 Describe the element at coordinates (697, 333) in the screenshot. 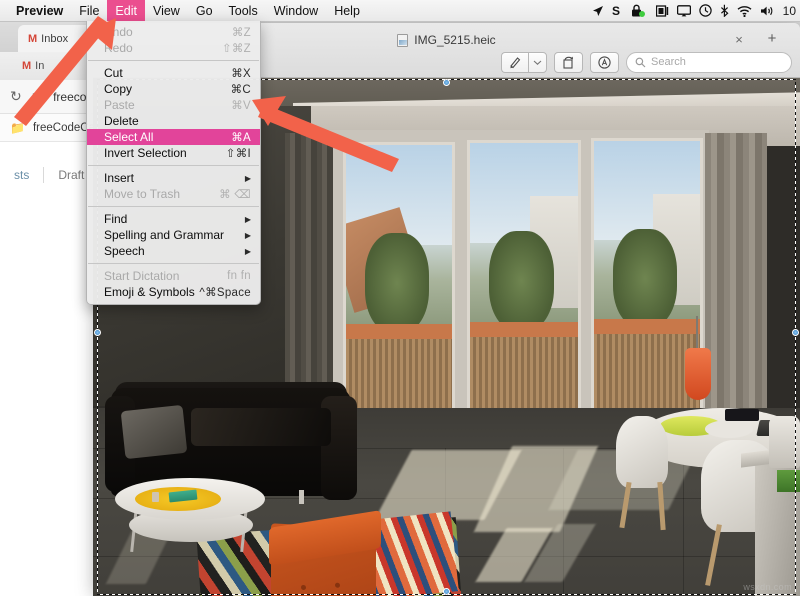

I see `photo-pendant-cord` at that location.